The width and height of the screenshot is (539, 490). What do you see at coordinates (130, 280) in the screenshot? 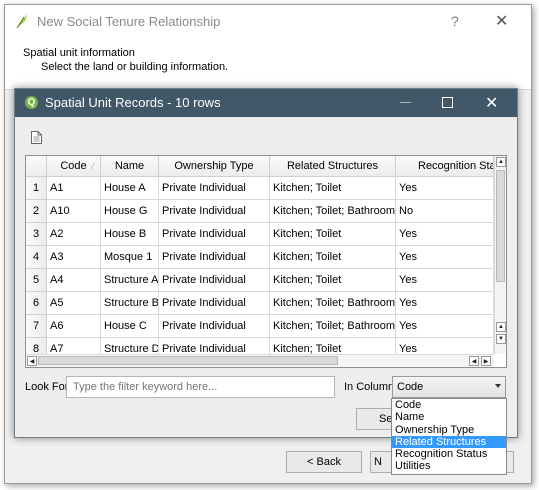
I see `table-cell: Structure A` at bounding box center [130, 280].